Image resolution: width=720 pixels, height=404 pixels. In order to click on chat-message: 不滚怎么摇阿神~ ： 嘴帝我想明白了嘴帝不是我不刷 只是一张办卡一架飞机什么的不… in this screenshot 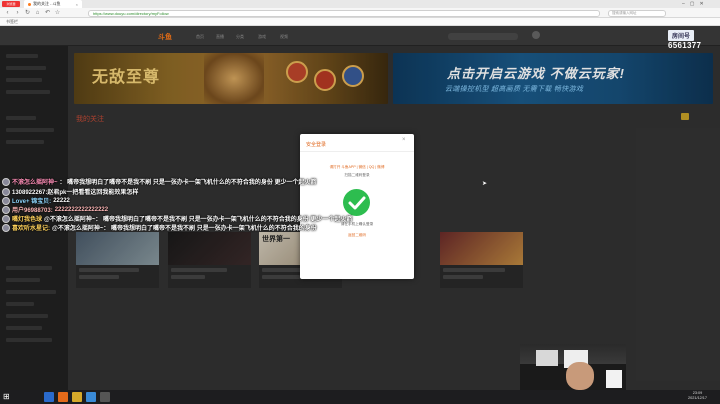, I will do `click(159, 181)`.